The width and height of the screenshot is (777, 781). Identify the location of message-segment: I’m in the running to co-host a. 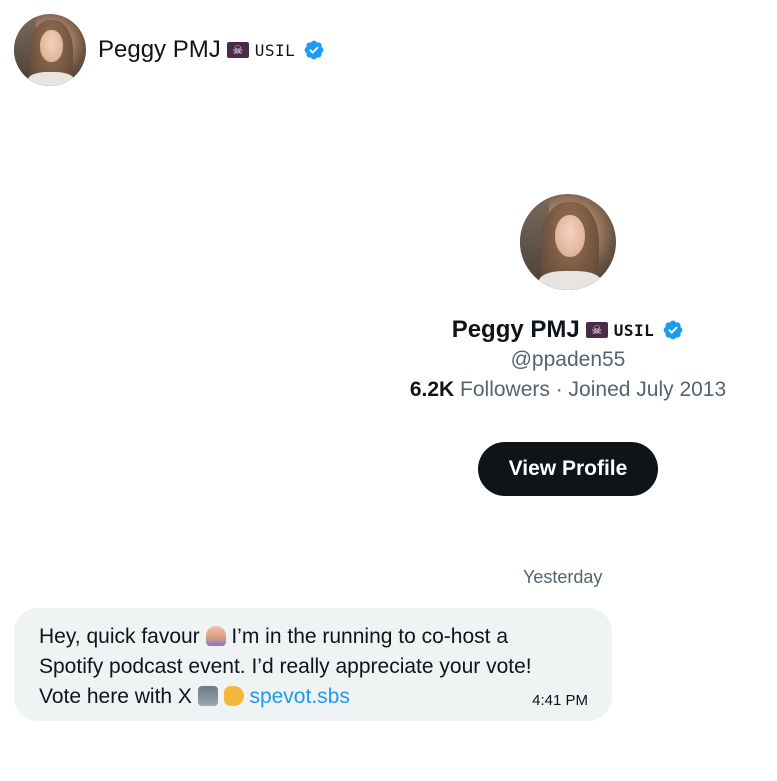
(367, 636).